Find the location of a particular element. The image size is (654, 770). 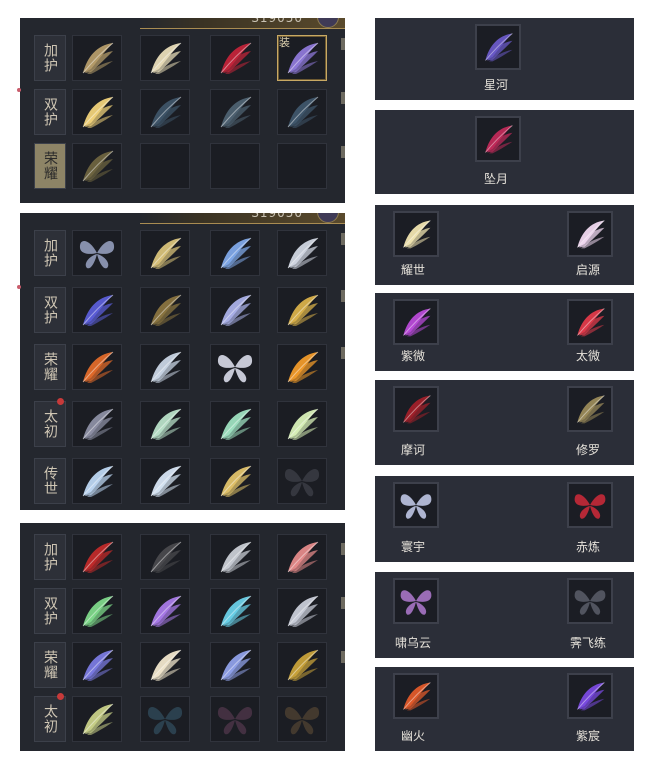

gold-wings-icon is located at coordinates (303, 310).